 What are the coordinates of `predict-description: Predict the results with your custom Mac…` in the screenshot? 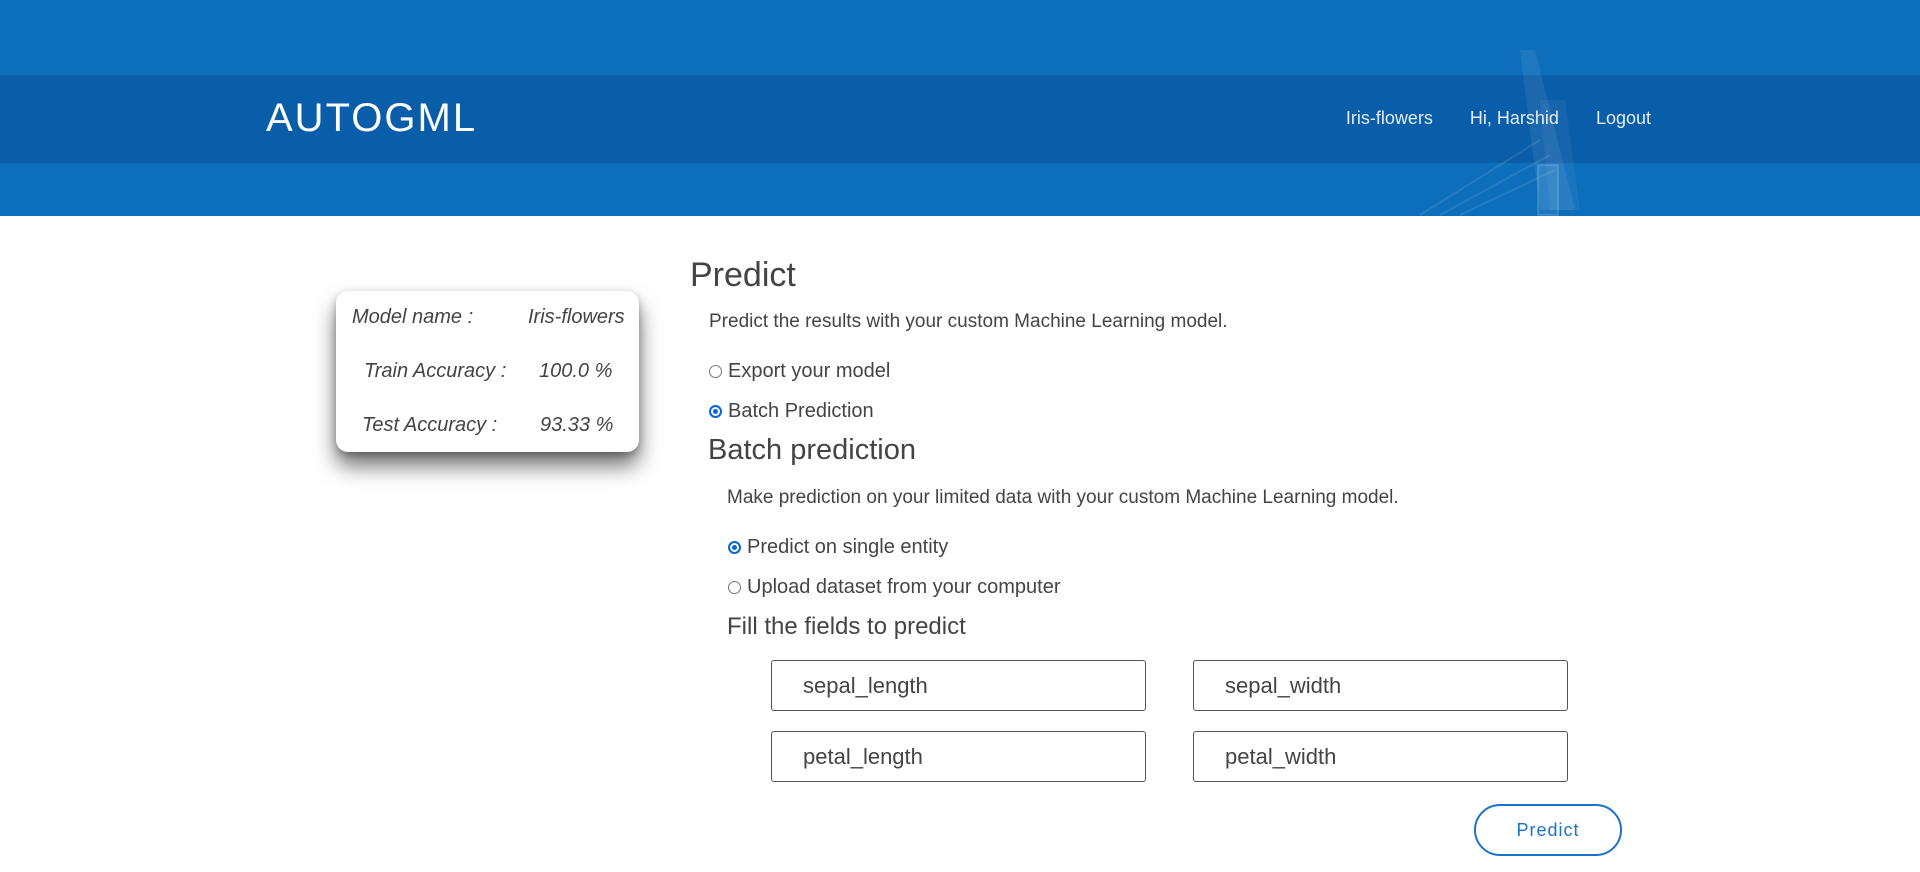 It's located at (968, 321).